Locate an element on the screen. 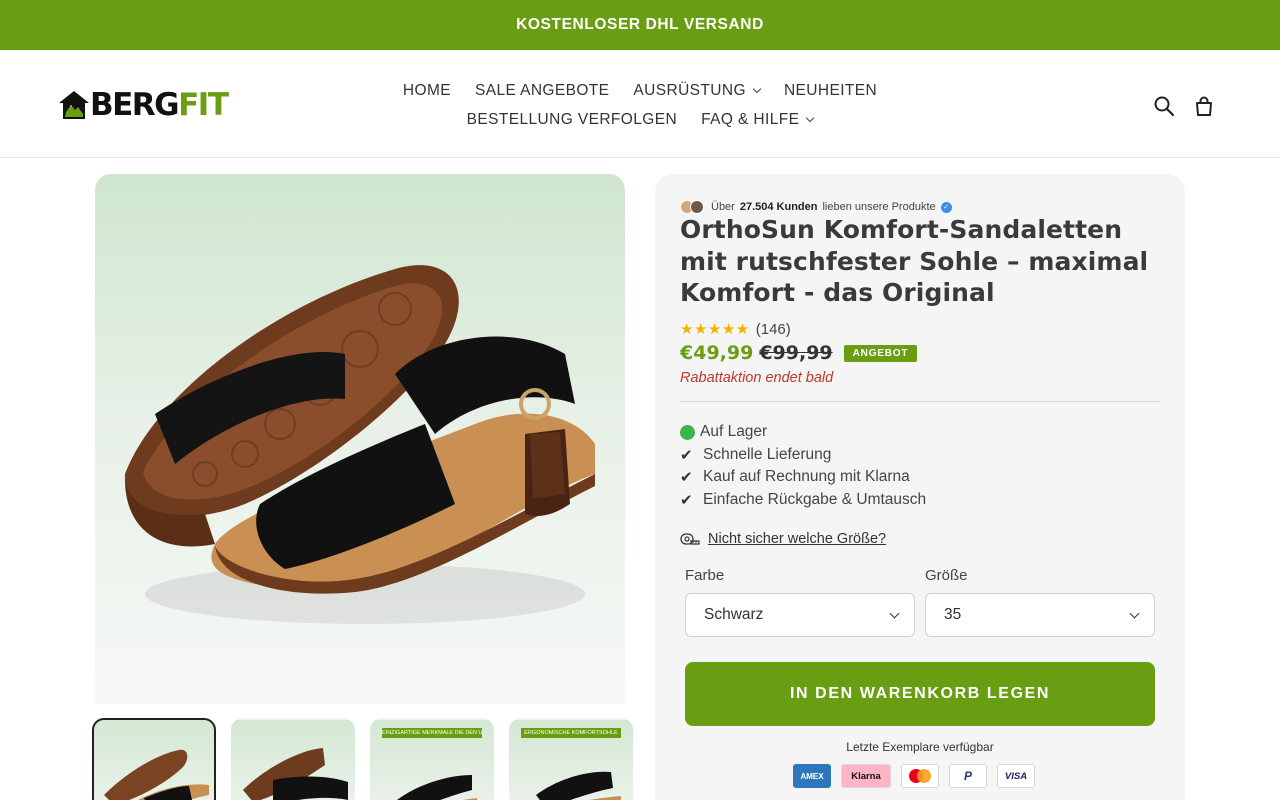  verified-check-icon: ✓ is located at coordinates (946, 207).